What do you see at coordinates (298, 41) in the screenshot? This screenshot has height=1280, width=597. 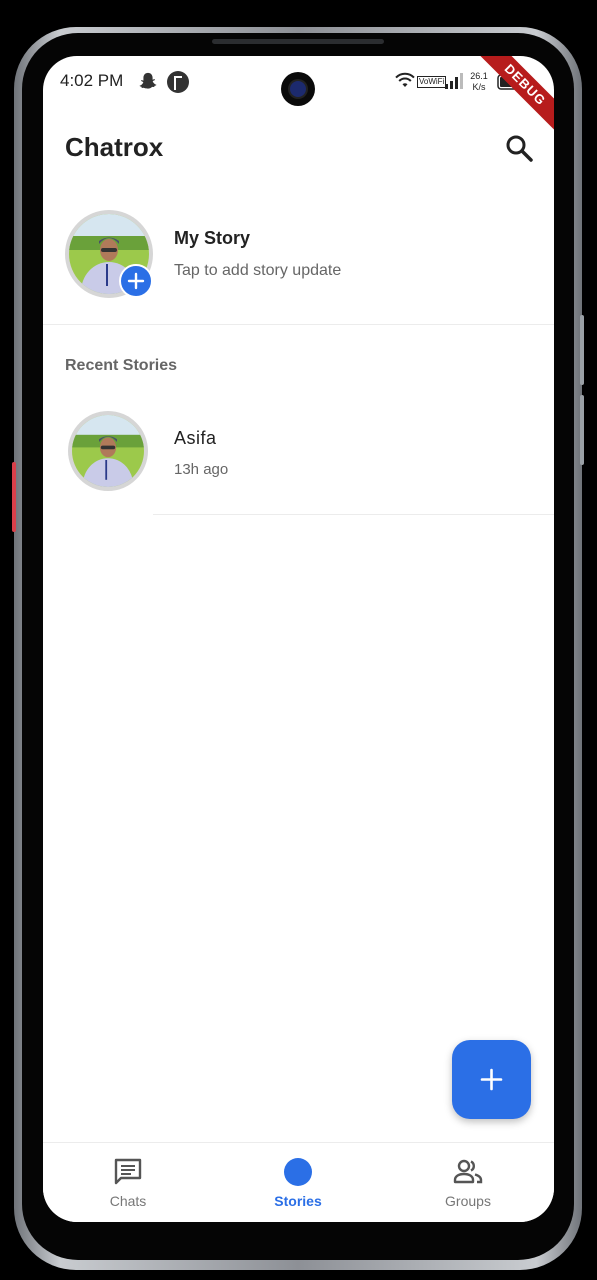 I see `earpiece` at bounding box center [298, 41].